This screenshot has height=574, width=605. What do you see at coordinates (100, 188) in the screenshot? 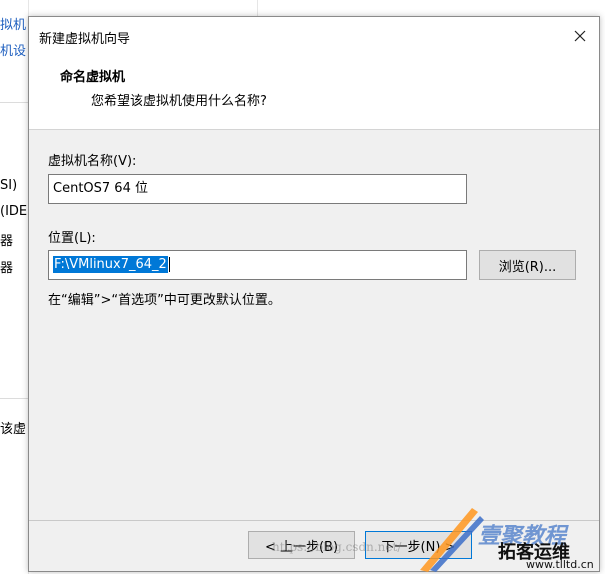
I see `vm-name-value: CentOS7 64 位` at bounding box center [100, 188].